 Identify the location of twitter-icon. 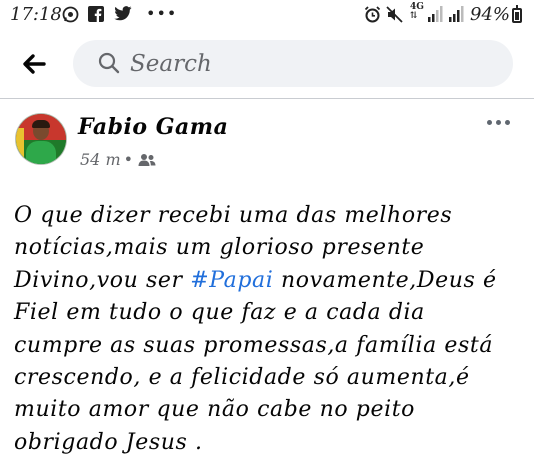
(123, 15).